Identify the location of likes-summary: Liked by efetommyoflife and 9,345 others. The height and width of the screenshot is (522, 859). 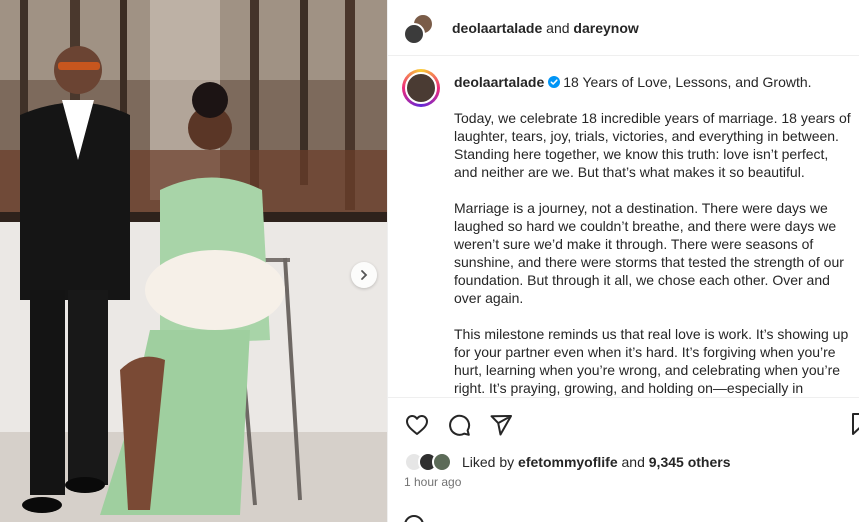
(567, 462).